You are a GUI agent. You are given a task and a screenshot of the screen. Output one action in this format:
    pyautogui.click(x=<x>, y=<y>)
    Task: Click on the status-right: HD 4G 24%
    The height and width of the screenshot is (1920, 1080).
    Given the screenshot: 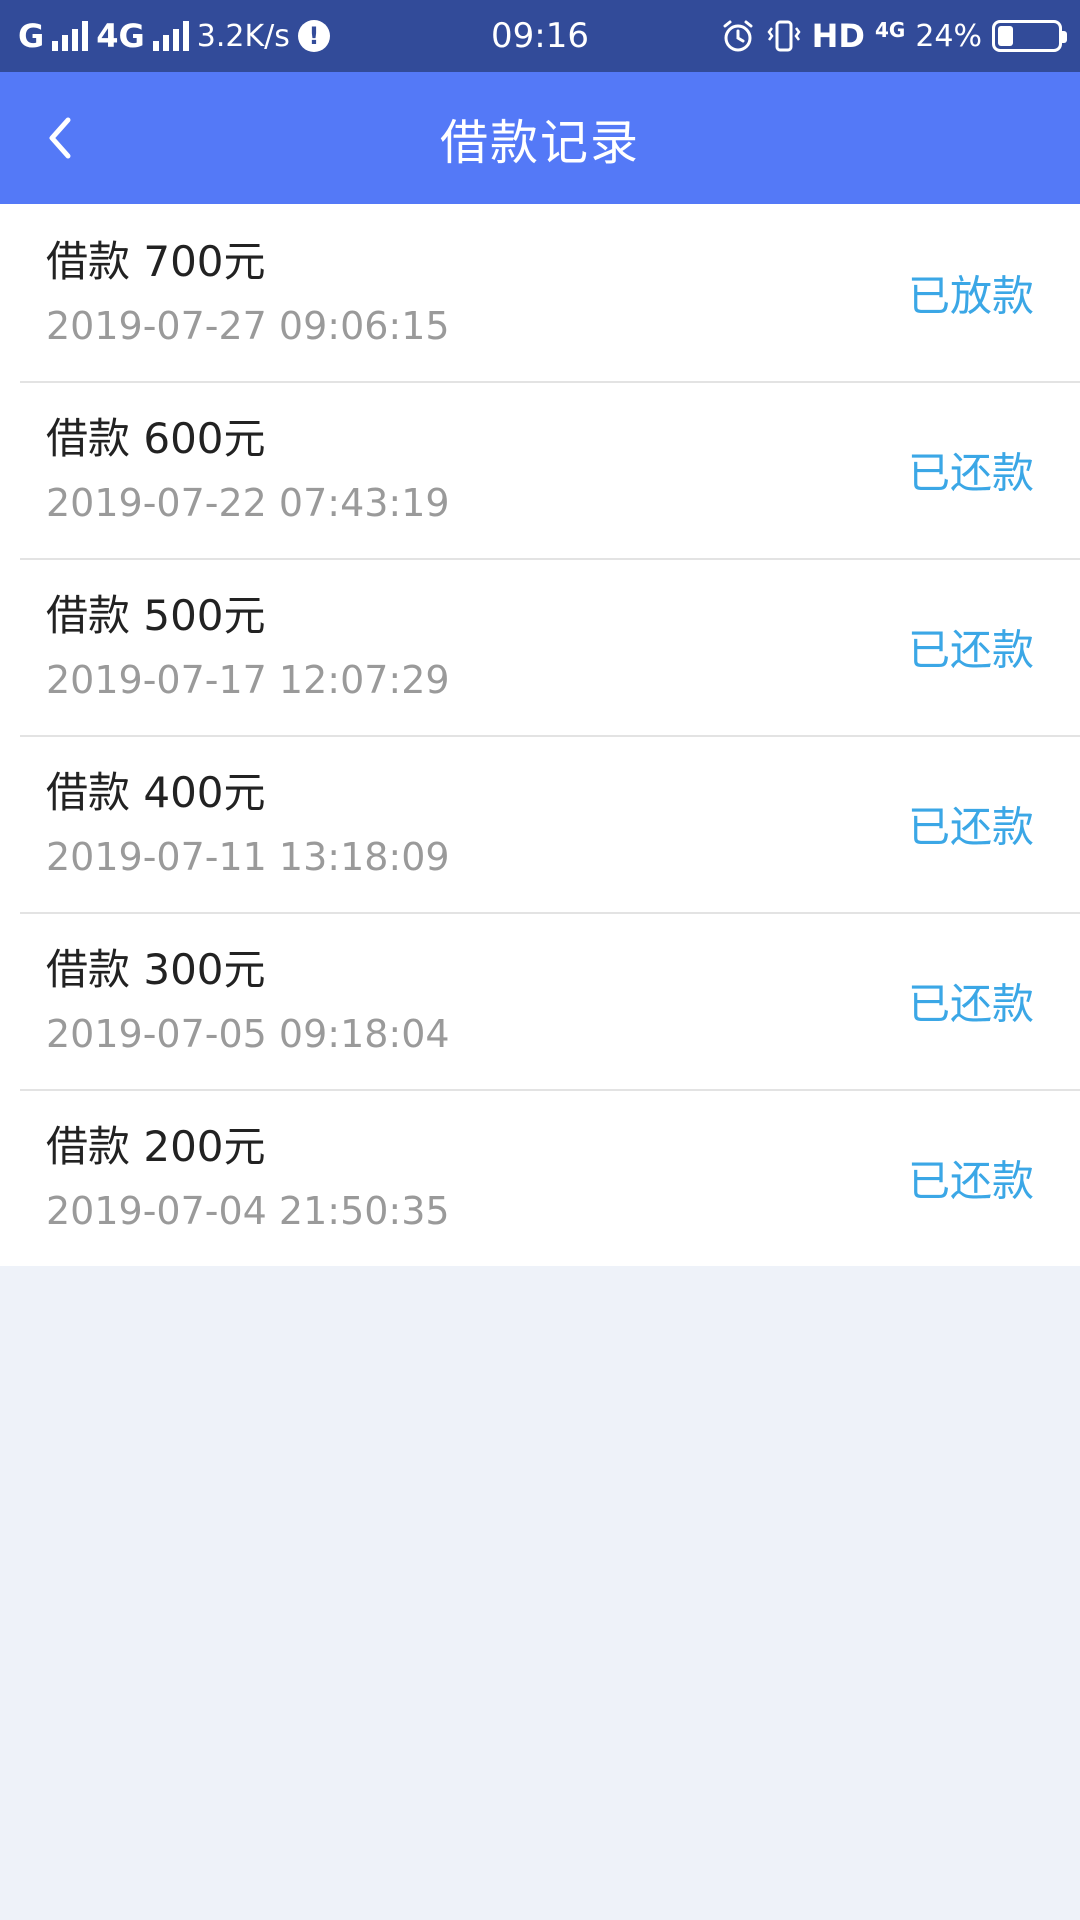 What is the action you would take?
    pyautogui.click(x=893, y=36)
    